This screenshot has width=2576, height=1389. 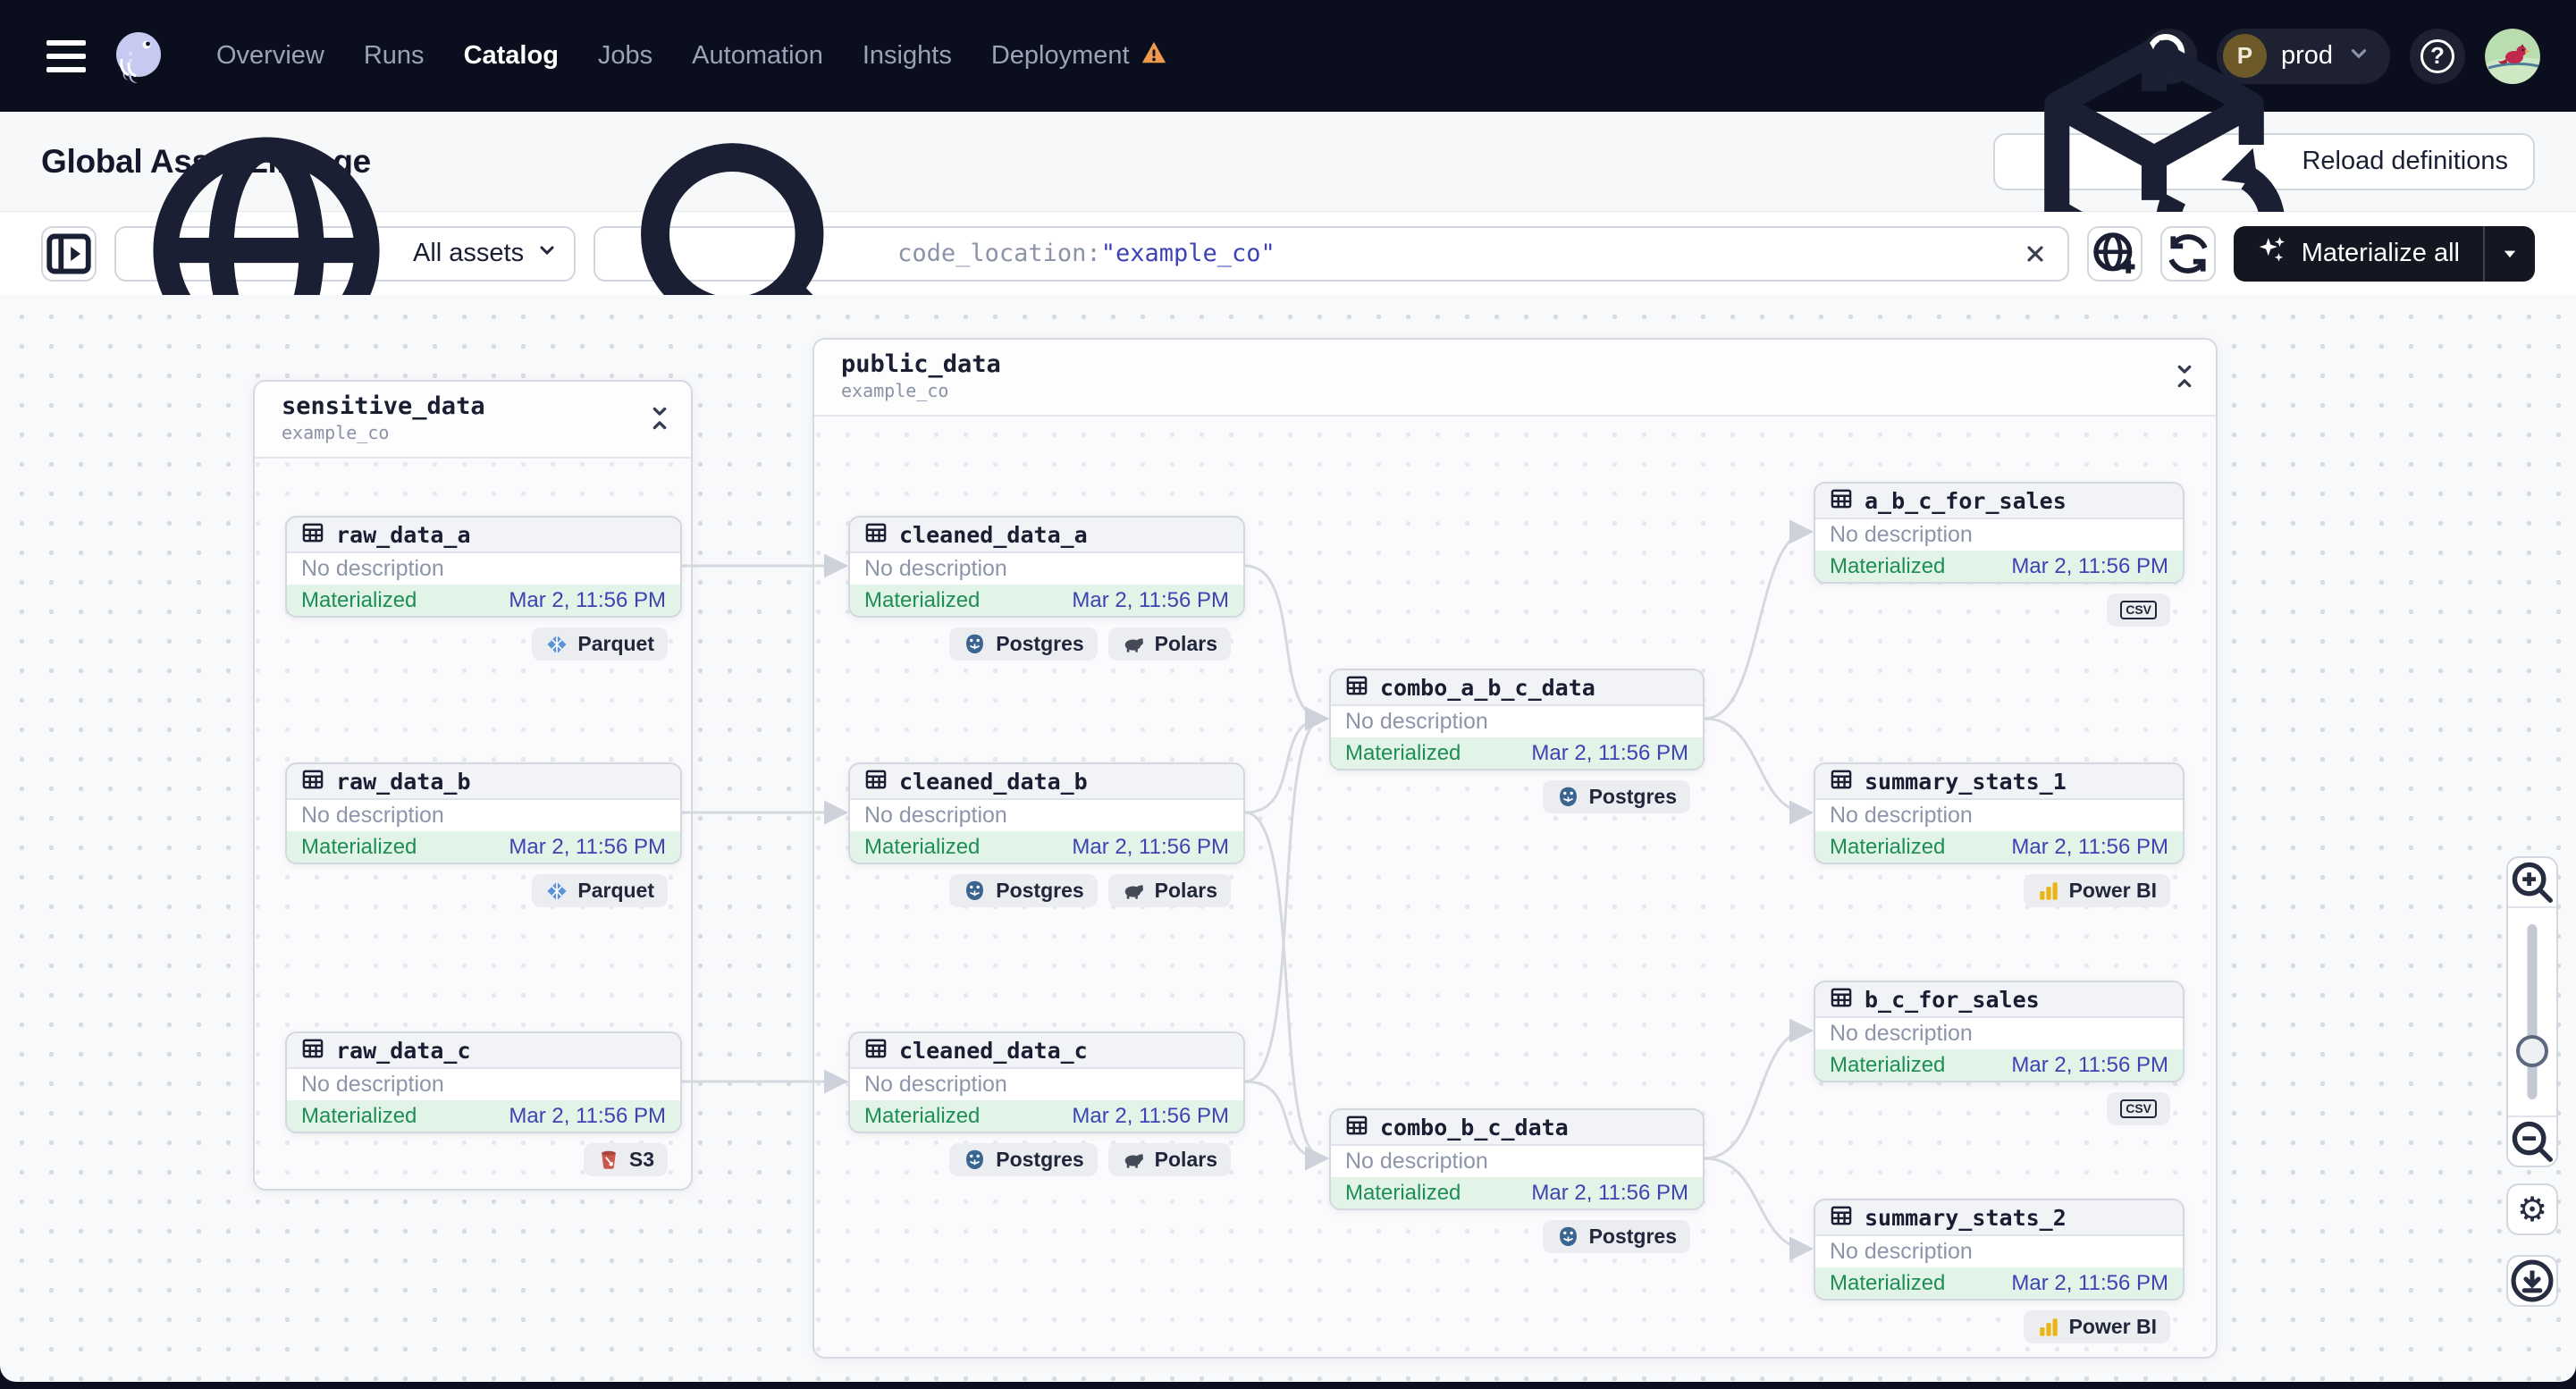 I want to click on asset-node-header: raw_data_a, so click(x=484, y=535).